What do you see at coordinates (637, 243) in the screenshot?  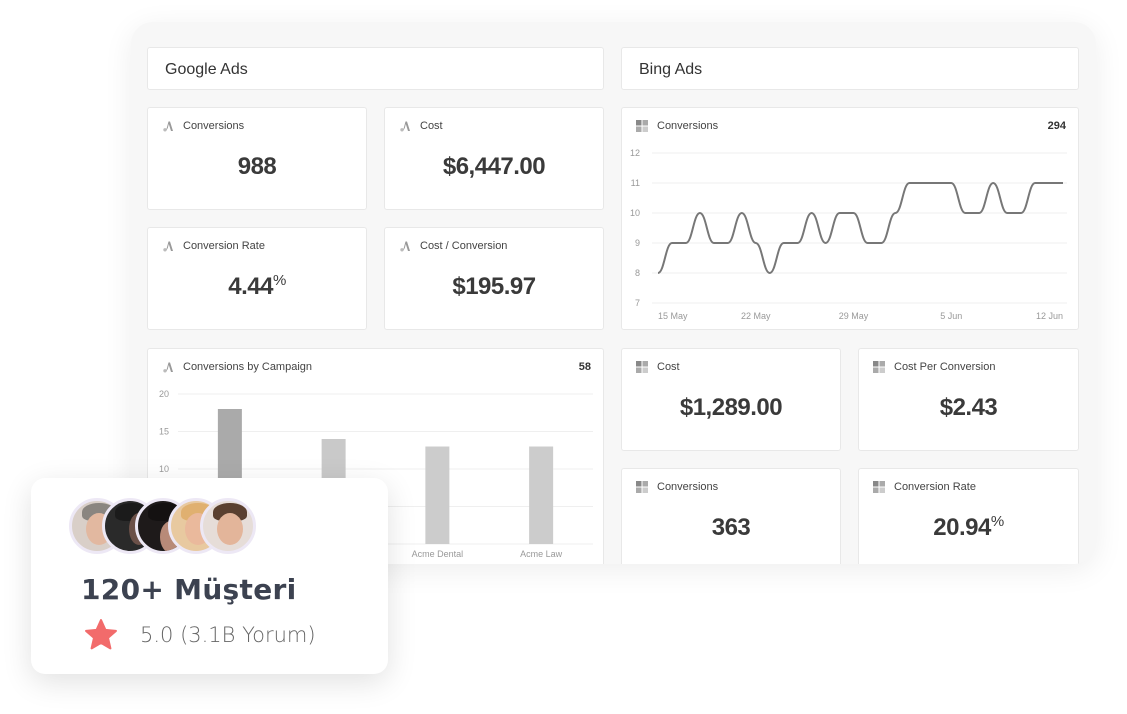 I see `y-tick-label: 9` at bounding box center [637, 243].